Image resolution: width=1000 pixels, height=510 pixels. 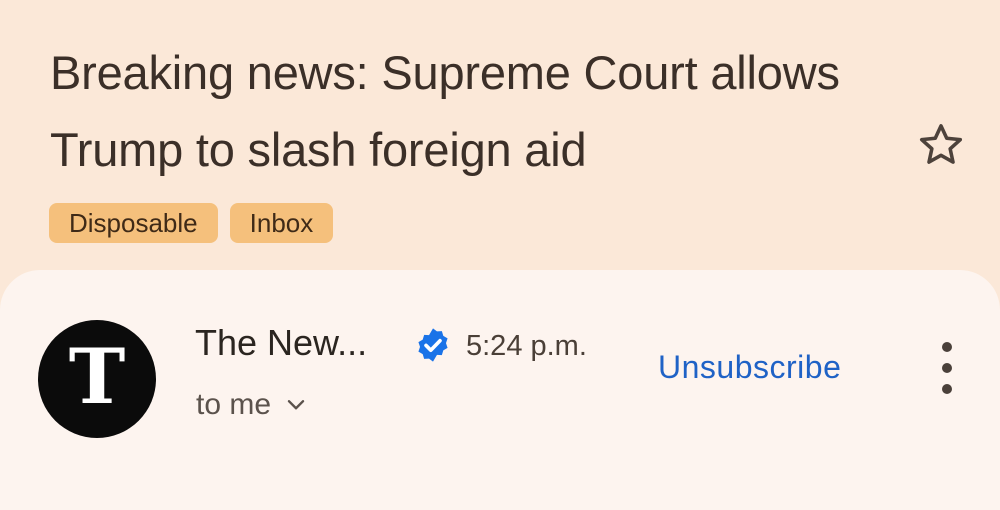 I want to click on star-button, so click(x=941, y=145).